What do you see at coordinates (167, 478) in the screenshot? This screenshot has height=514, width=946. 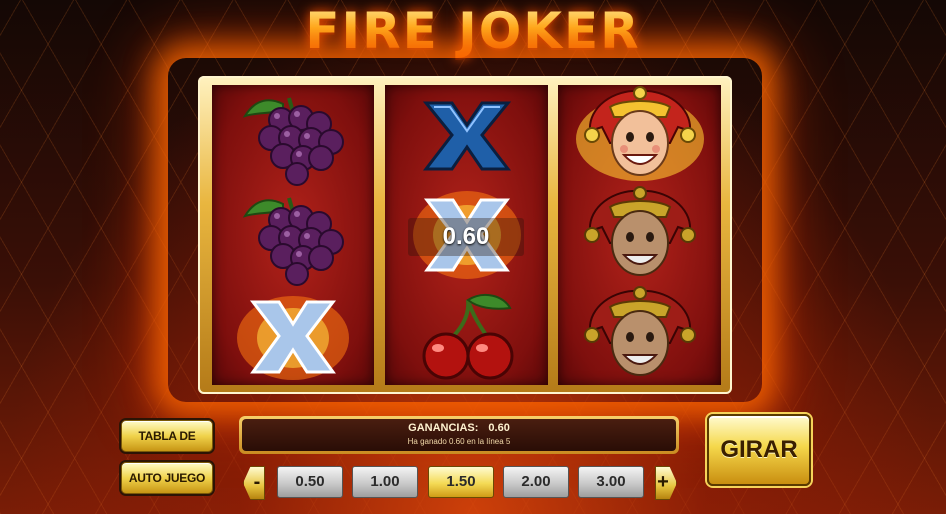 I see `autoplay-button: AUTO JUEGO` at bounding box center [167, 478].